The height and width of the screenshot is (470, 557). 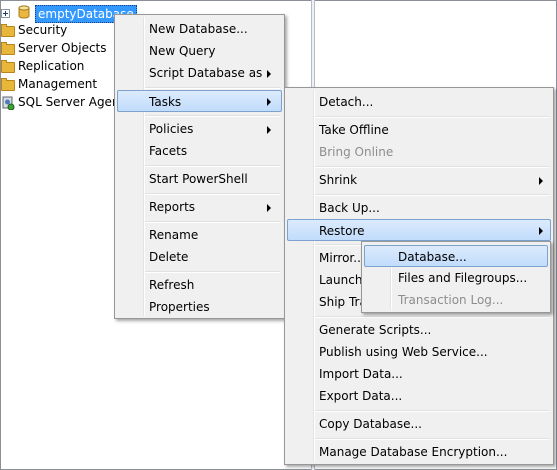 I want to click on menu-item-bring-online: Bring Online, so click(x=419, y=152).